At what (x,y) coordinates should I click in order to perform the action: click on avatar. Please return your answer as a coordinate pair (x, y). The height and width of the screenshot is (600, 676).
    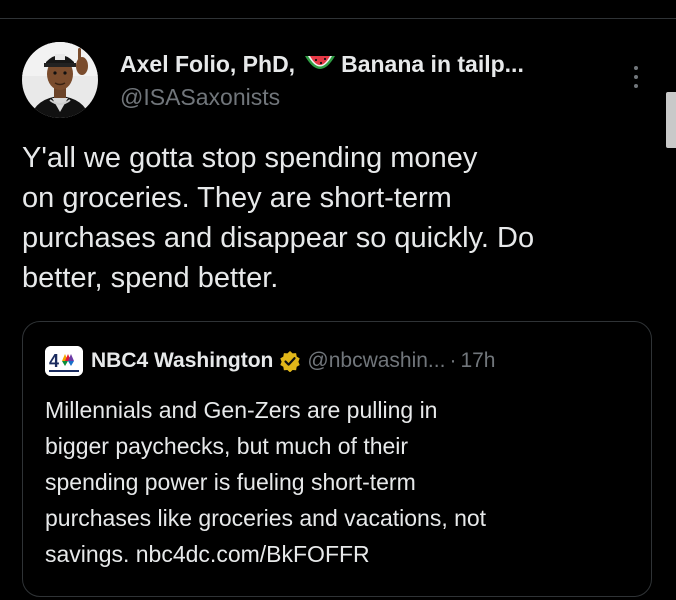
    Looking at the image, I should click on (60, 80).